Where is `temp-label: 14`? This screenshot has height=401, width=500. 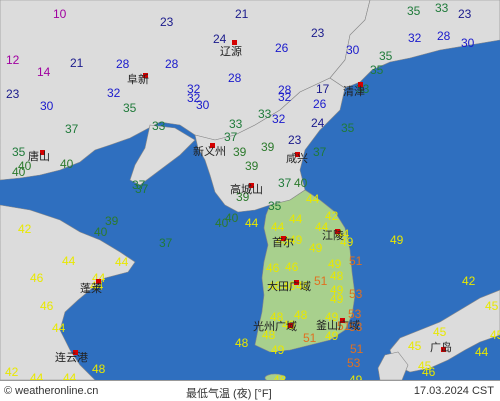 temp-label: 14 is located at coordinates (44, 72).